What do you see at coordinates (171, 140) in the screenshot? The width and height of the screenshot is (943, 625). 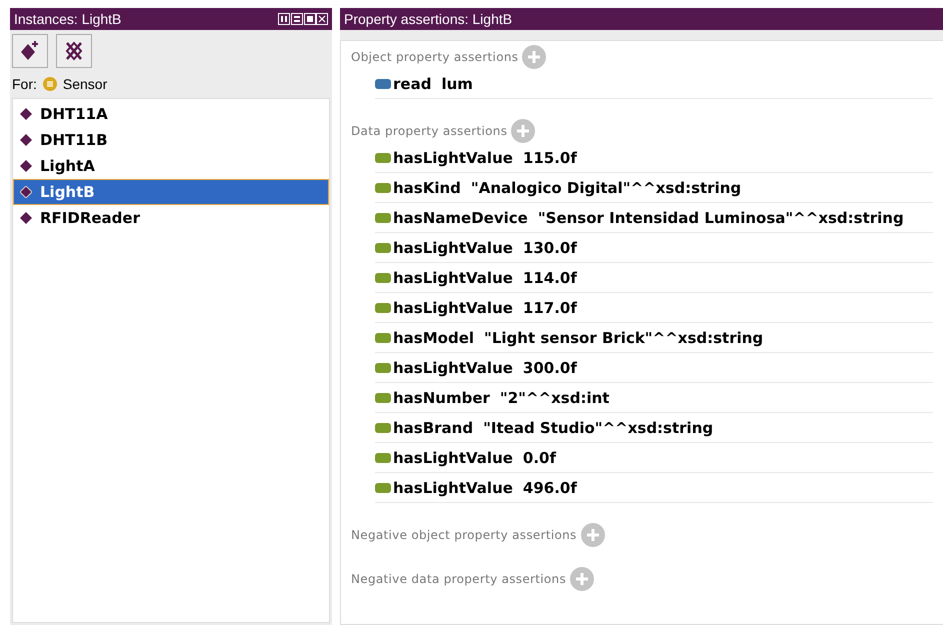 I see `individual-item: DHT11B` at bounding box center [171, 140].